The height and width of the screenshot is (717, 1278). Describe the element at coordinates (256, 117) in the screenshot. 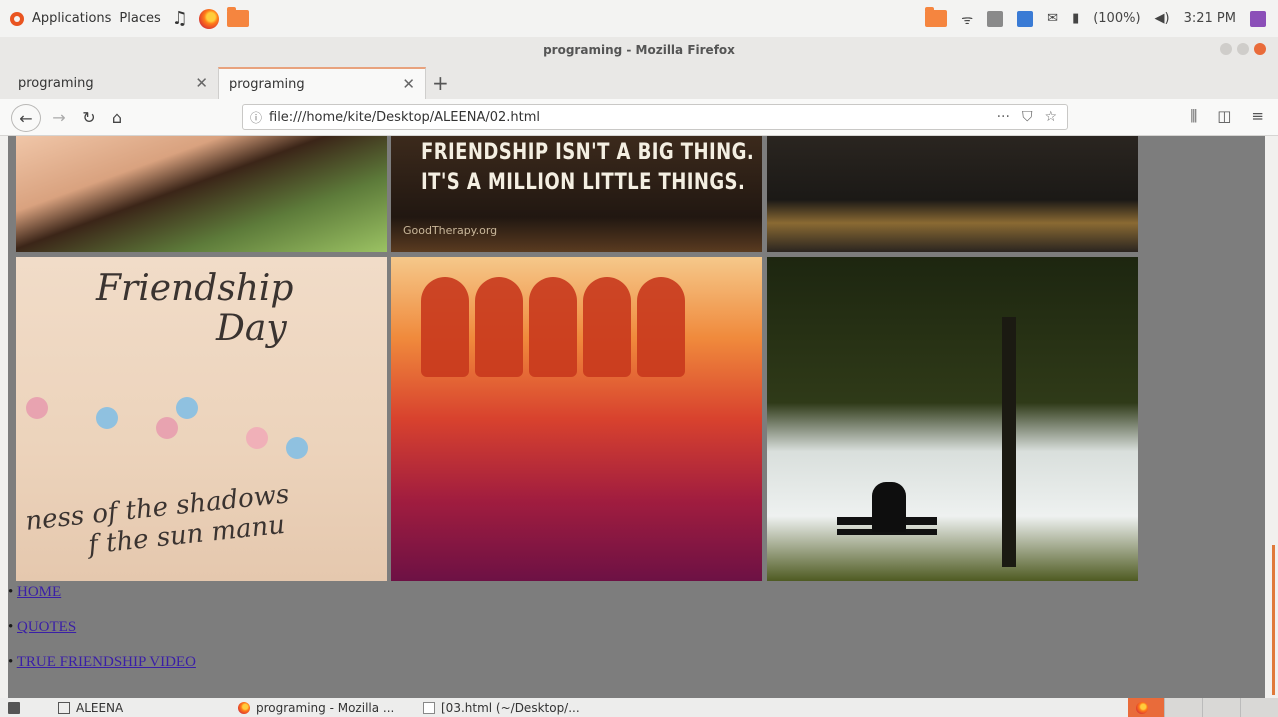

I see `site-info-icon: ⓘ` at that location.